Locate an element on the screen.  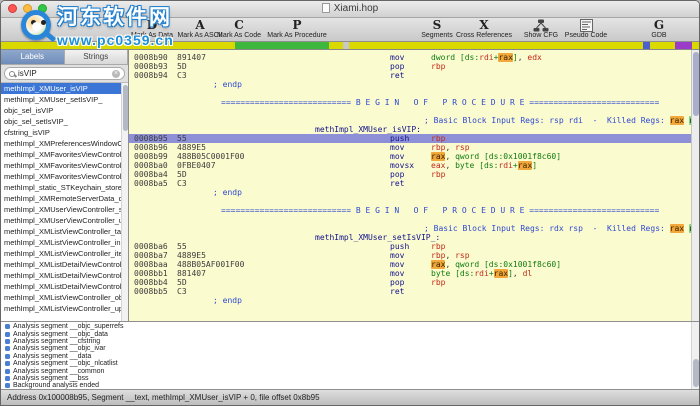
operand: qword [ds:0x1001f8c60] is located at coordinates (508, 156).